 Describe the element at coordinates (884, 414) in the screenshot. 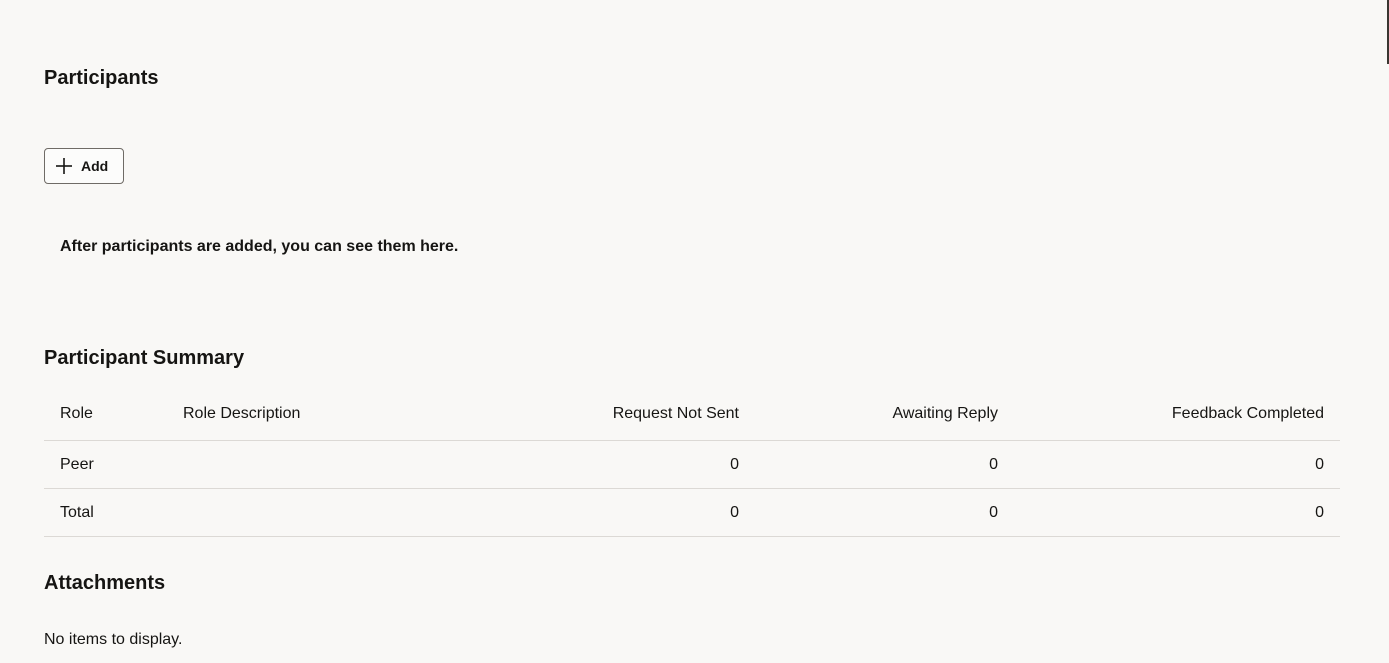

I see `column-header-awaiting-reply: Awaiting Reply` at that location.